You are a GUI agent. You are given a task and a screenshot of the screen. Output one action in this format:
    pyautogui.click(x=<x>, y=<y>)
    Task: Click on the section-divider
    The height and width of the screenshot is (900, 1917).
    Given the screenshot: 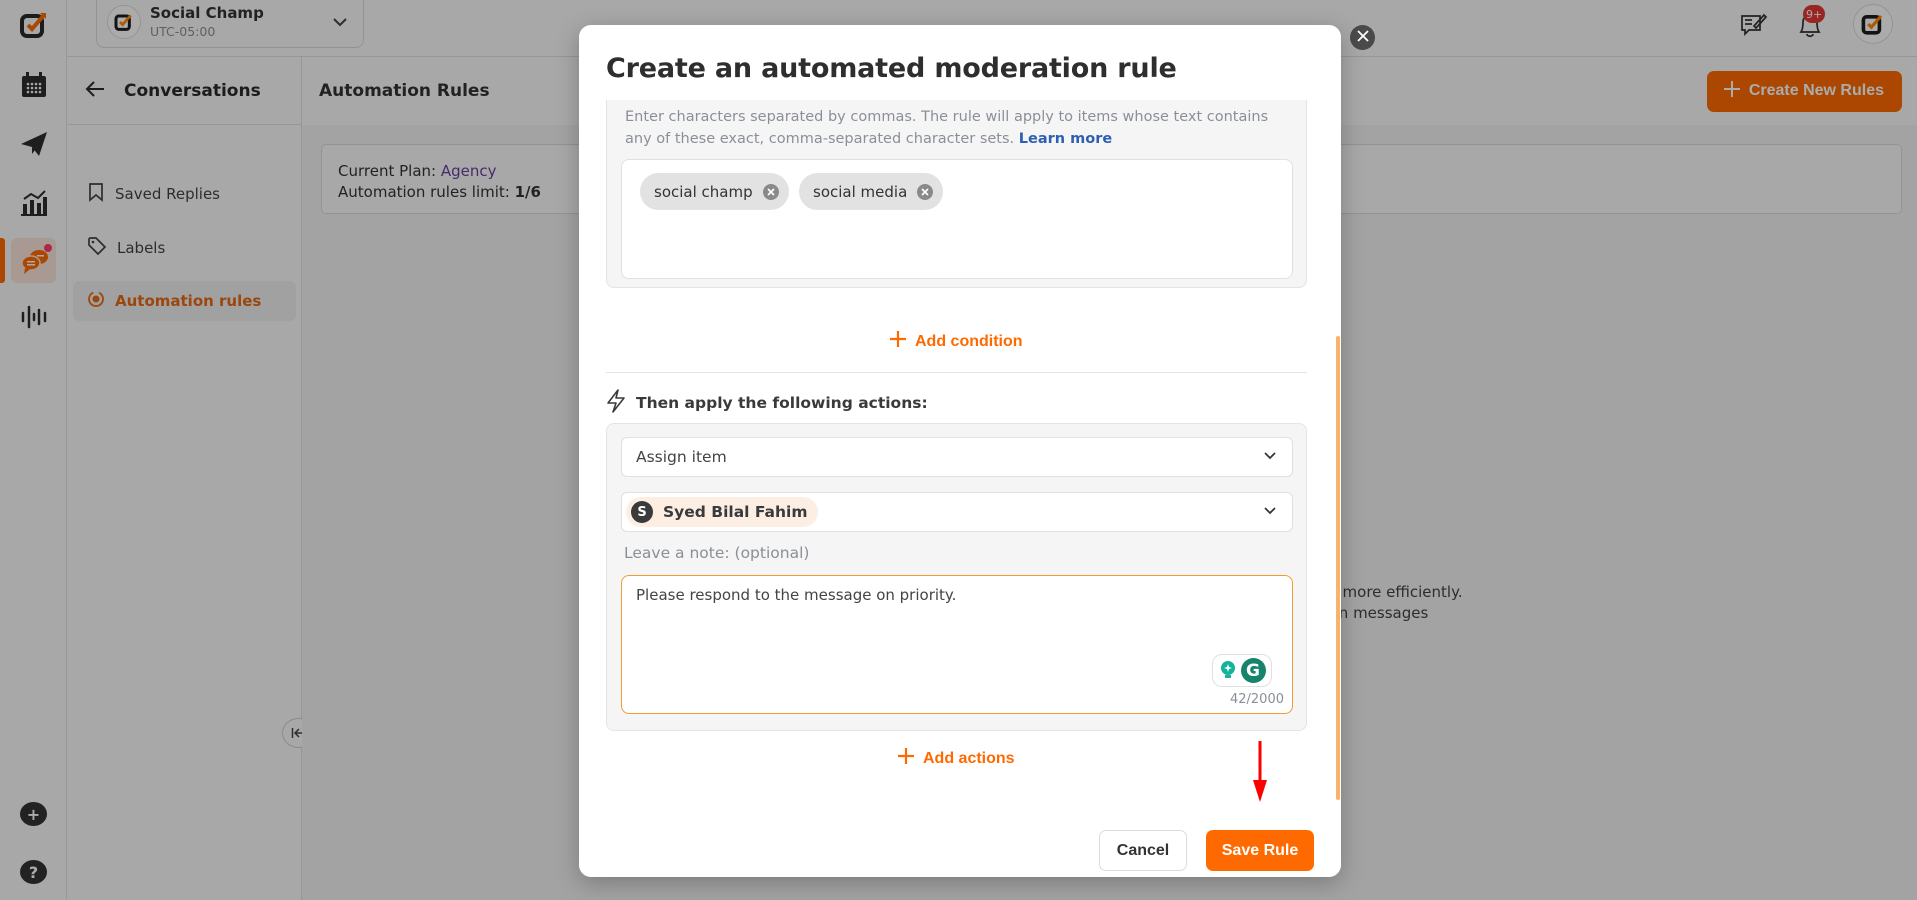 What is the action you would take?
    pyautogui.click(x=956, y=372)
    